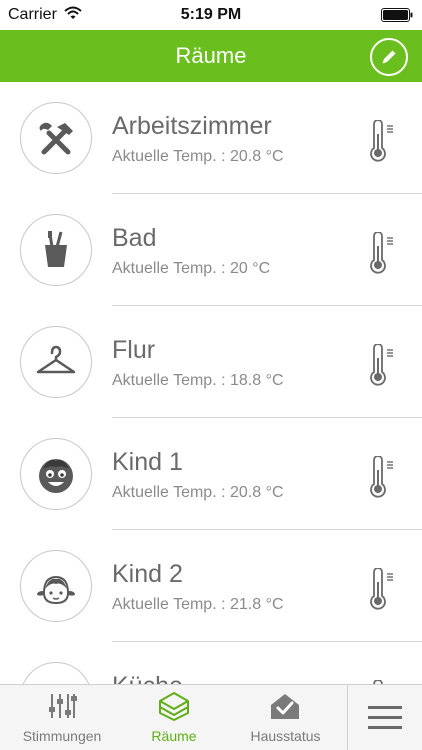  I want to click on tab-hausstatus: Hausstatus, so click(285, 717).